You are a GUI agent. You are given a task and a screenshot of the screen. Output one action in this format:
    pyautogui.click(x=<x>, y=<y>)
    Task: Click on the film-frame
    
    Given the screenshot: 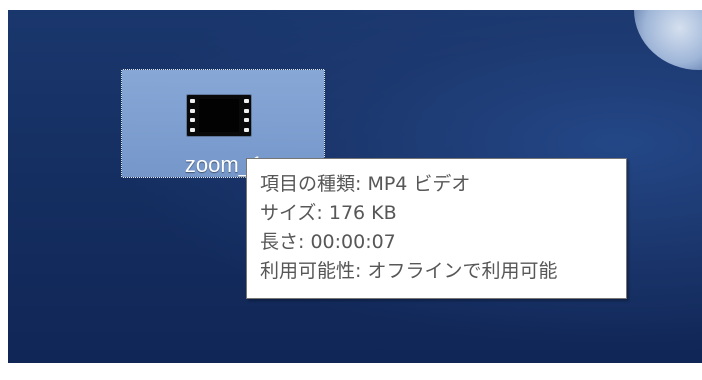 What is the action you would take?
    pyautogui.click(x=219, y=115)
    